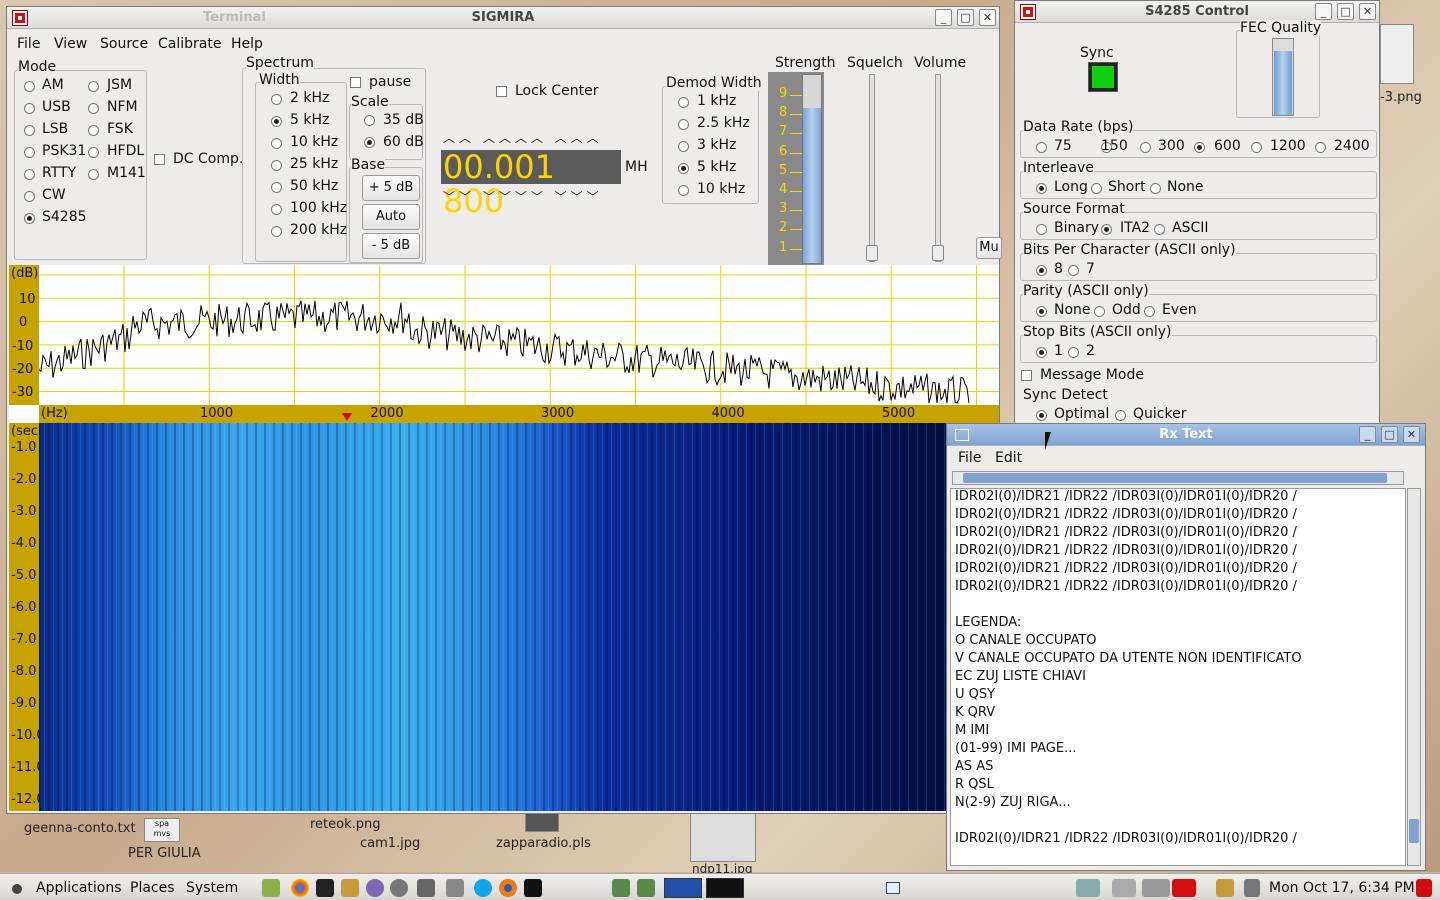 The image size is (1440, 900). I want to click on mode-radio-psk31, so click(29, 152).